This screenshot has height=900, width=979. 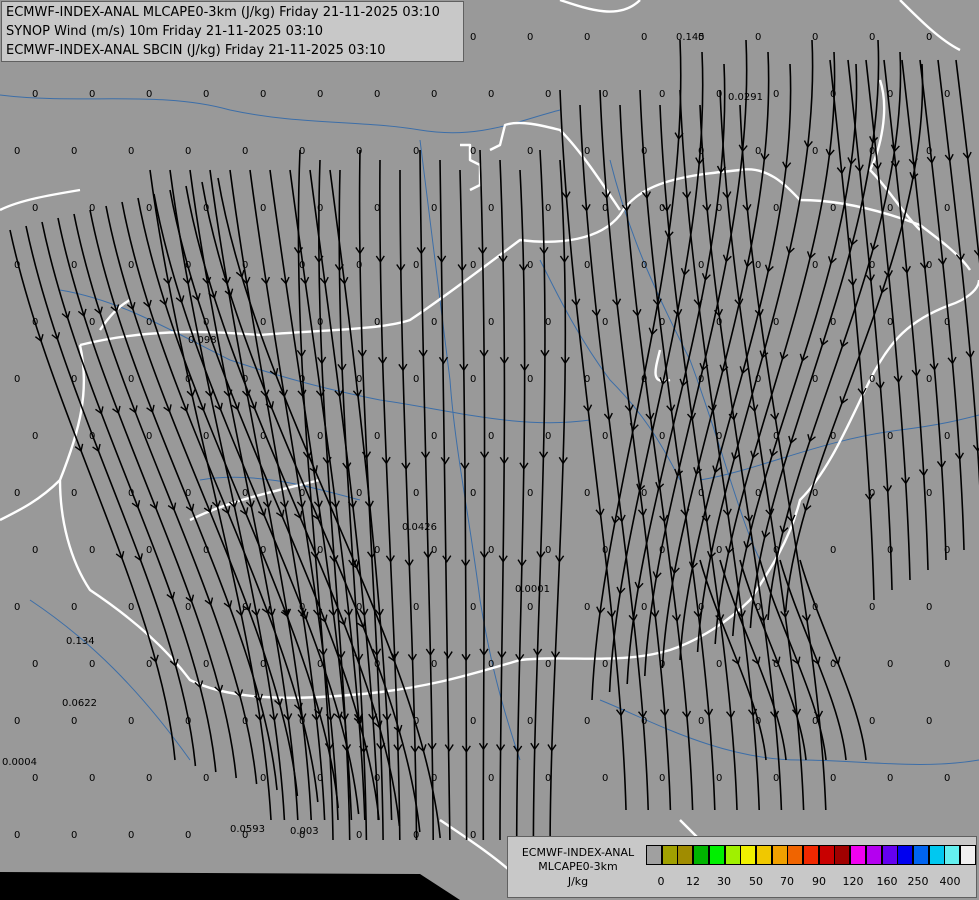 What do you see at coordinates (853, 881) in the screenshot?
I see `legend-tick-label: 120` at bounding box center [853, 881].